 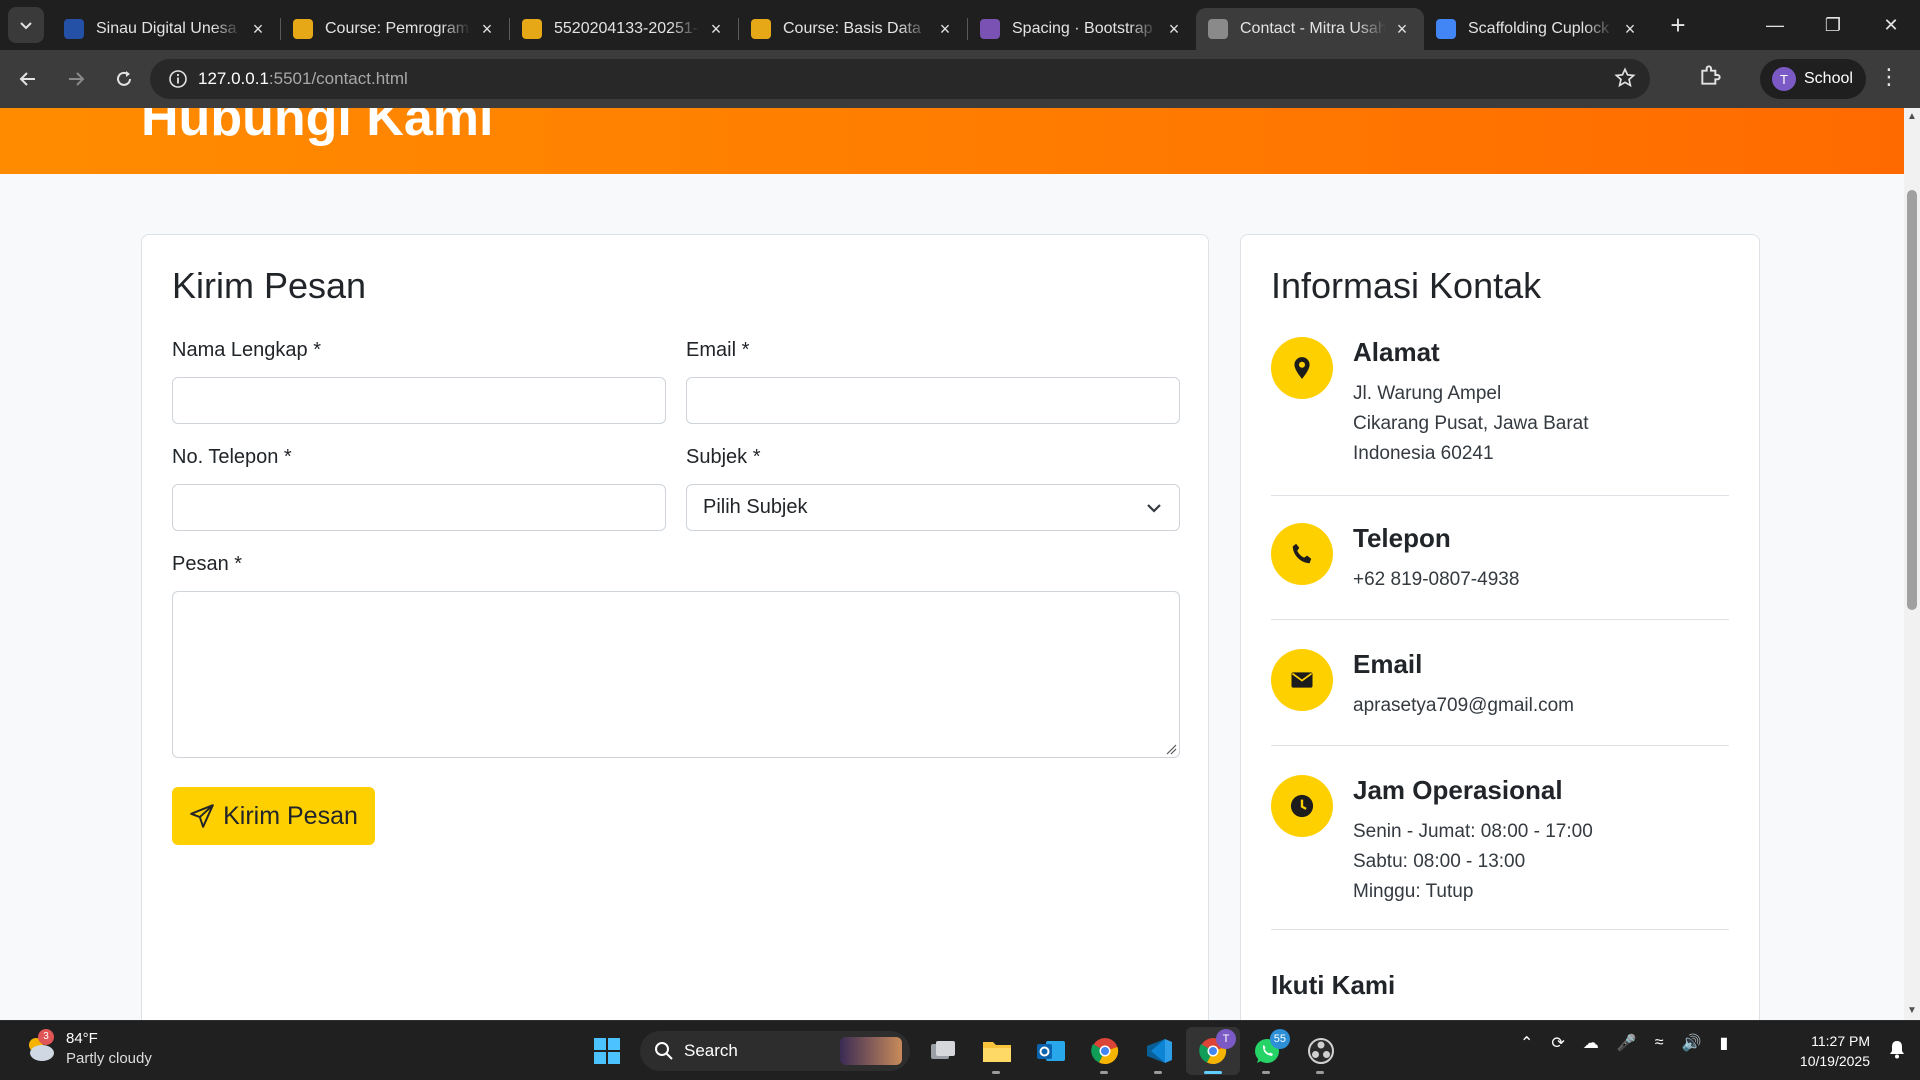 I want to click on chevron-down-icon, so click(x=1154, y=508).